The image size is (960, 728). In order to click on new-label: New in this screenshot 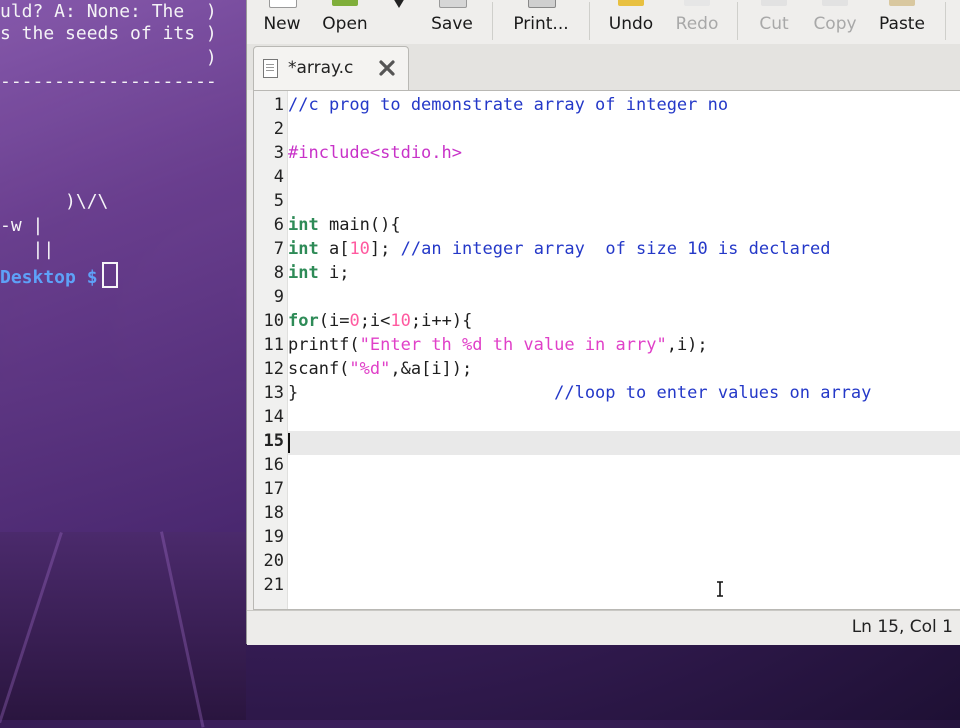, I will do `click(282, 24)`.